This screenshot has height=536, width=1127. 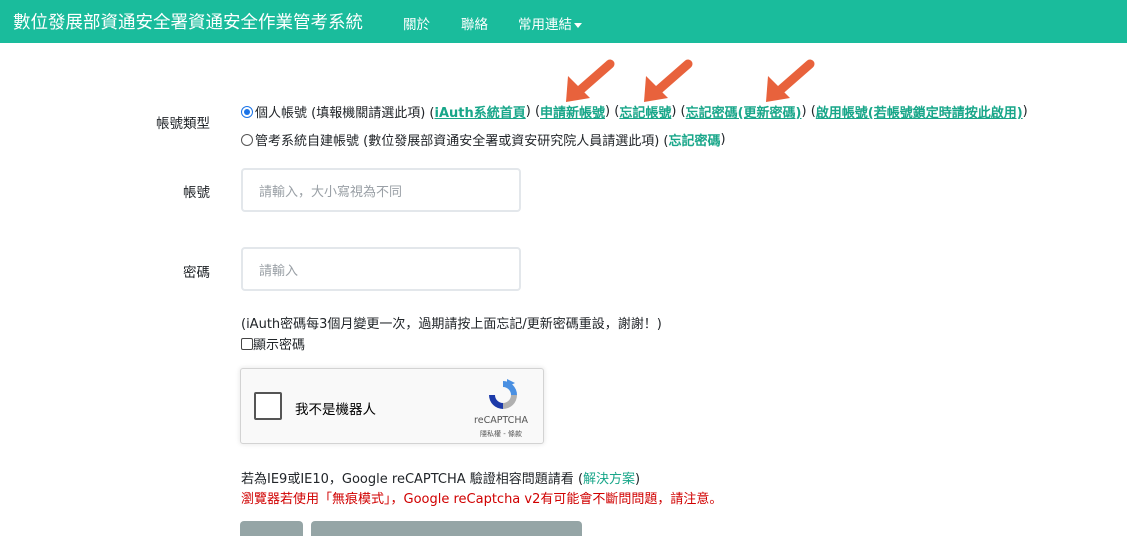 I want to click on nav-contact: 聯絡, so click(x=474, y=23).